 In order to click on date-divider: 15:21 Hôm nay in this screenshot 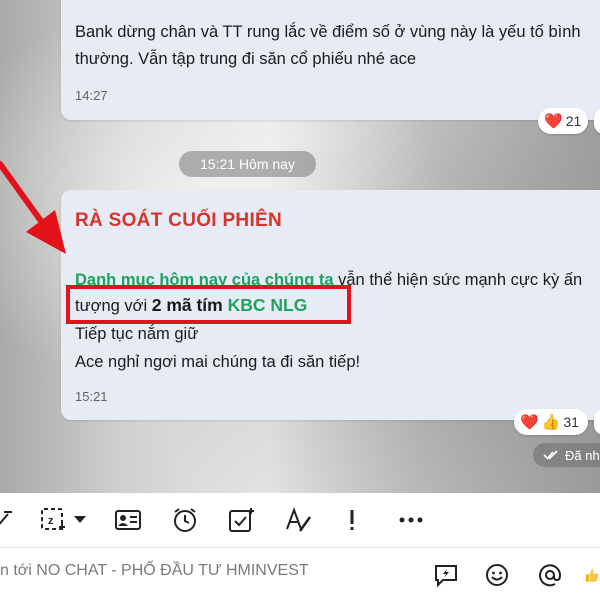, I will do `click(247, 164)`.